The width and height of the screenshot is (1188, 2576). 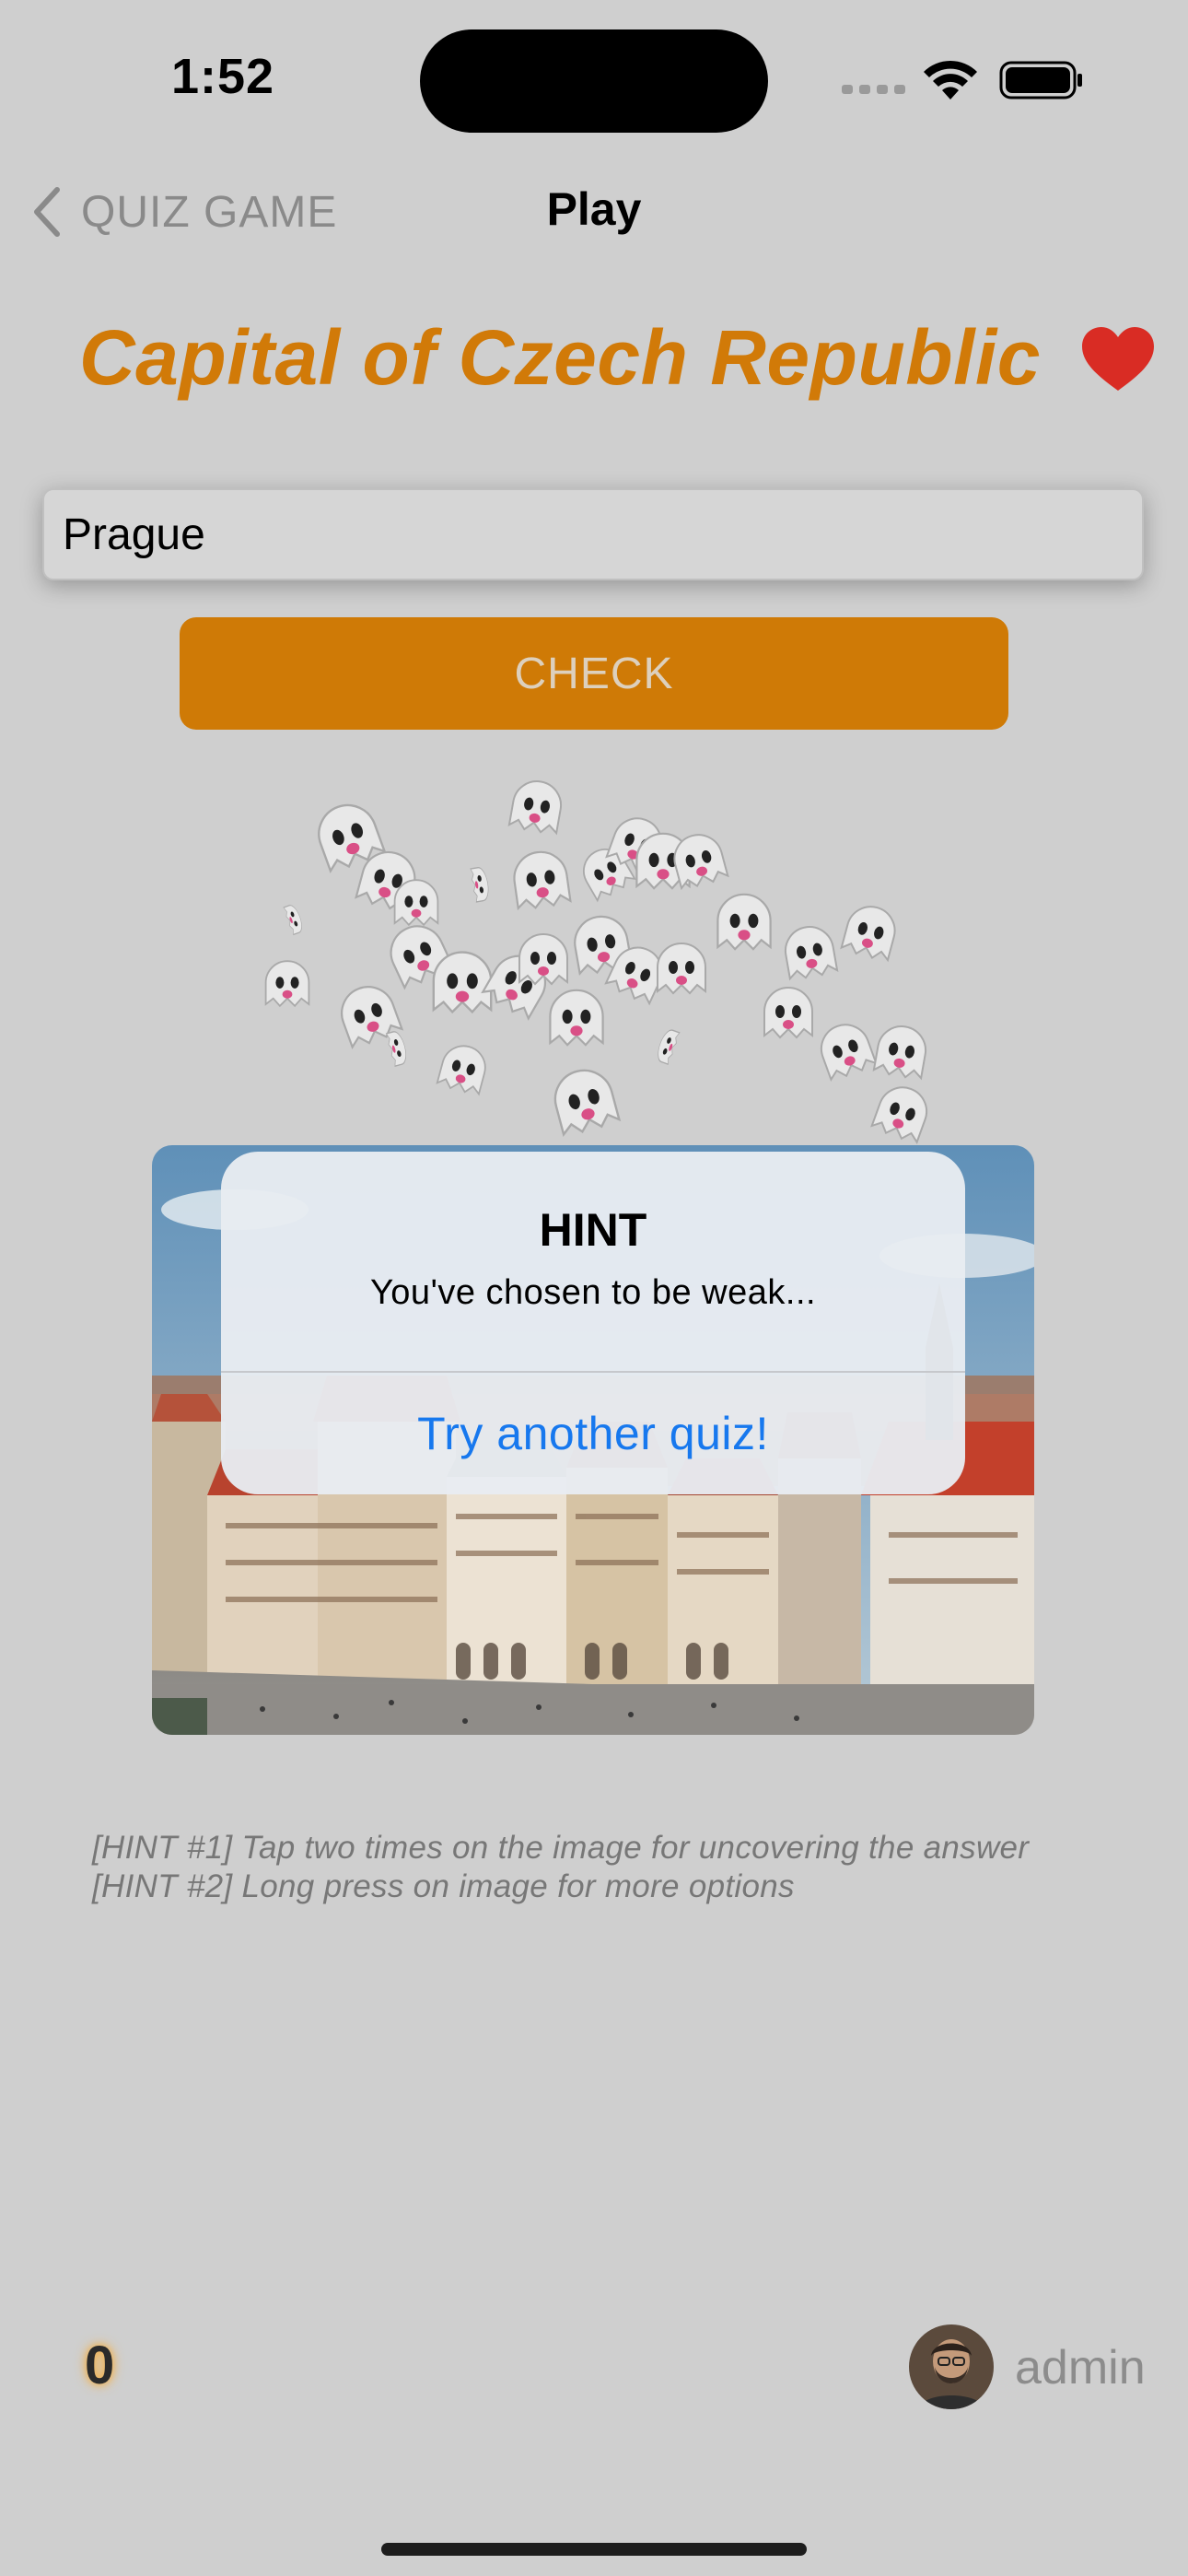 I want to click on wifi-icon, so click(x=951, y=80).